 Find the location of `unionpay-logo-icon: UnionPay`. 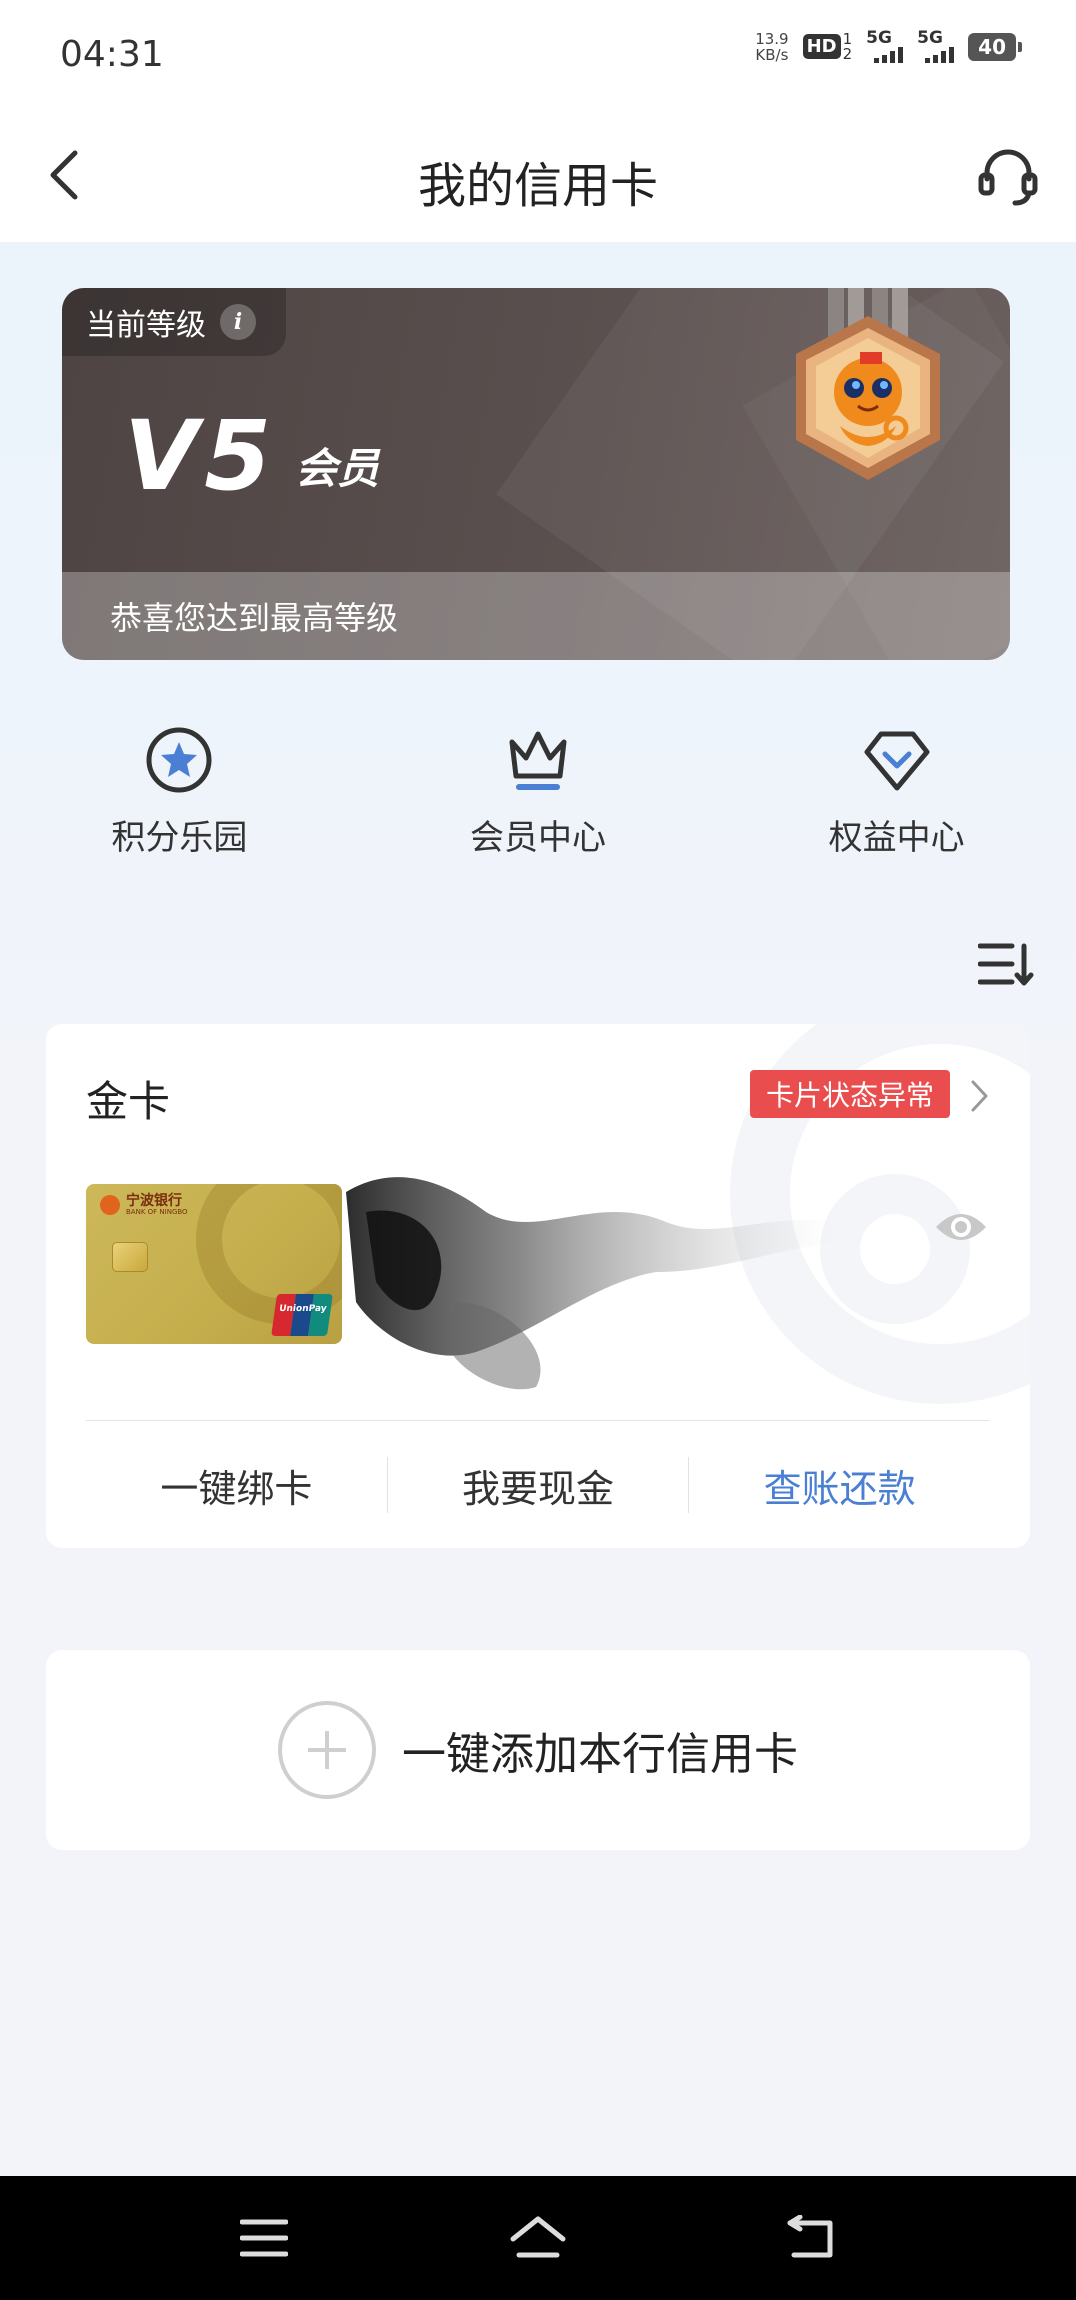

unionpay-logo-icon: UnionPay is located at coordinates (302, 1315).